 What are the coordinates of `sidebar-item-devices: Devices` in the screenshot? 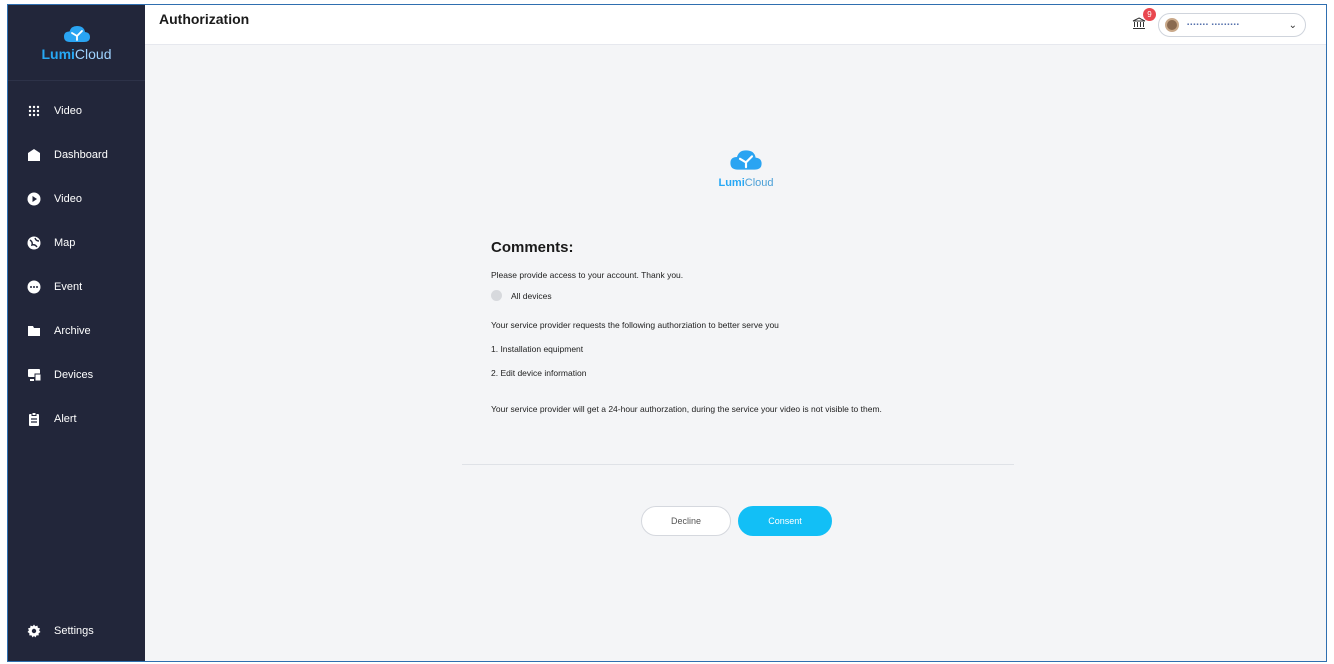 It's located at (76, 375).